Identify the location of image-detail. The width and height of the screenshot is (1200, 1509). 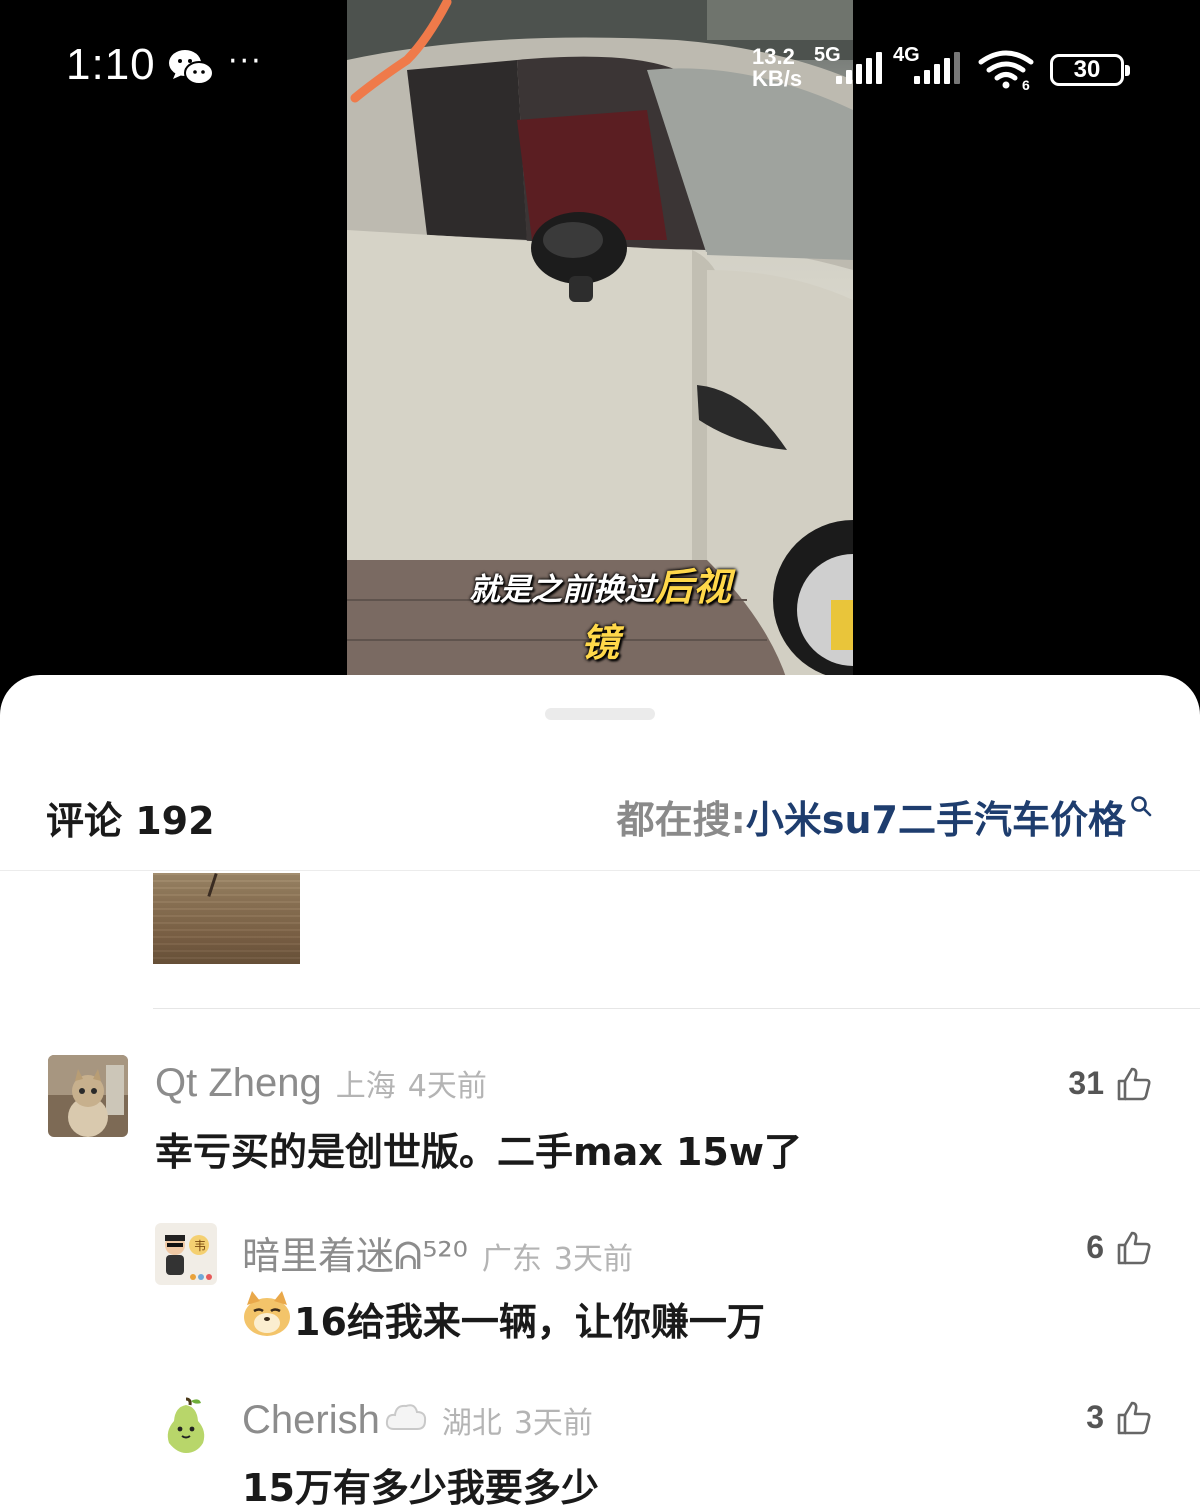
(212, 885).